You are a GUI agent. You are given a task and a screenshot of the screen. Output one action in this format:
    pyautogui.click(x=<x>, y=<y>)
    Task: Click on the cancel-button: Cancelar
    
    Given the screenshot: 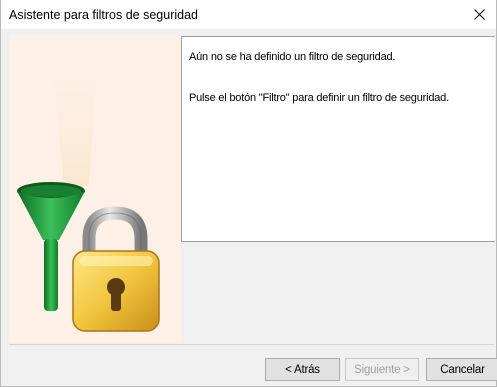 What is the action you would take?
    pyautogui.click(x=461, y=369)
    